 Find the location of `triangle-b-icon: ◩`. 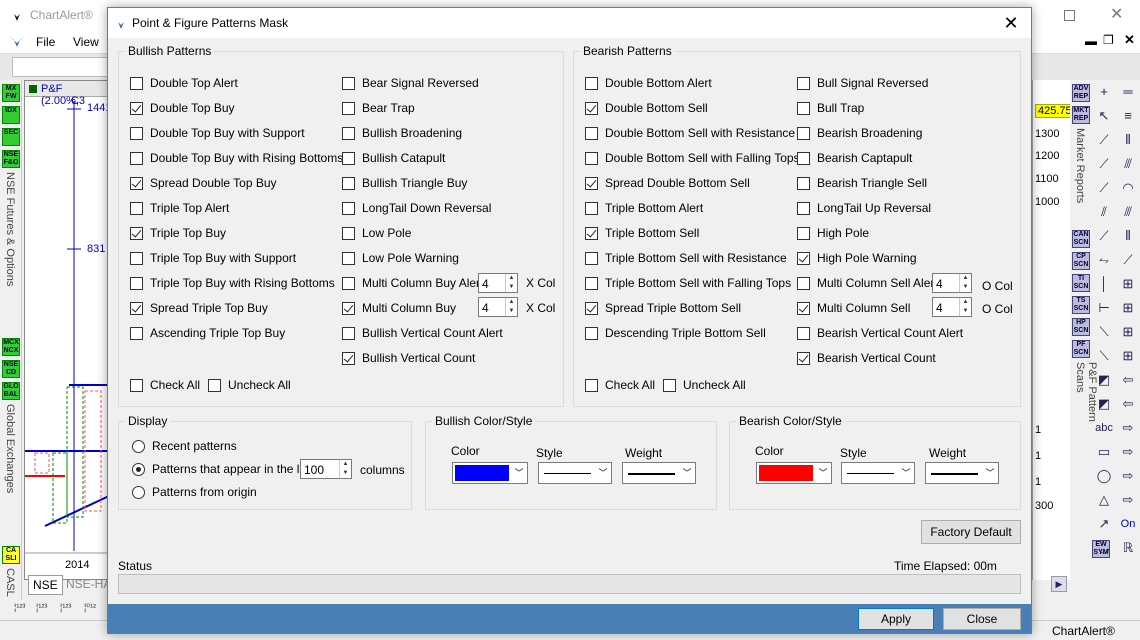

triangle-b-icon: ◩ is located at coordinates (1104, 404).